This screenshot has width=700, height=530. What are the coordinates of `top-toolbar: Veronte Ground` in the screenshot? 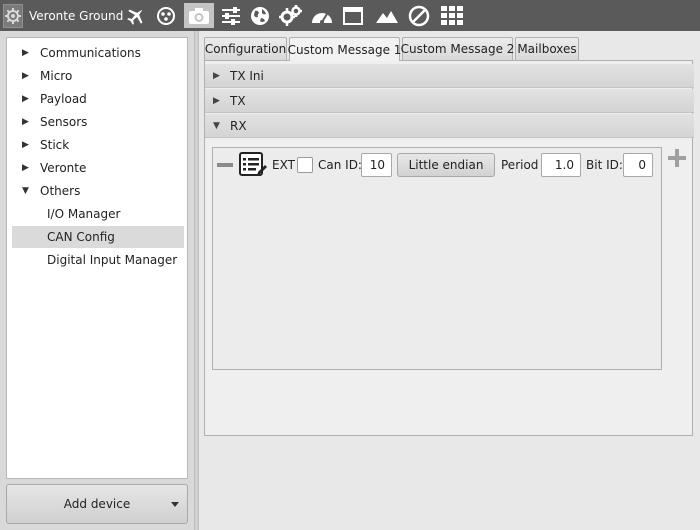 It's located at (350, 15).